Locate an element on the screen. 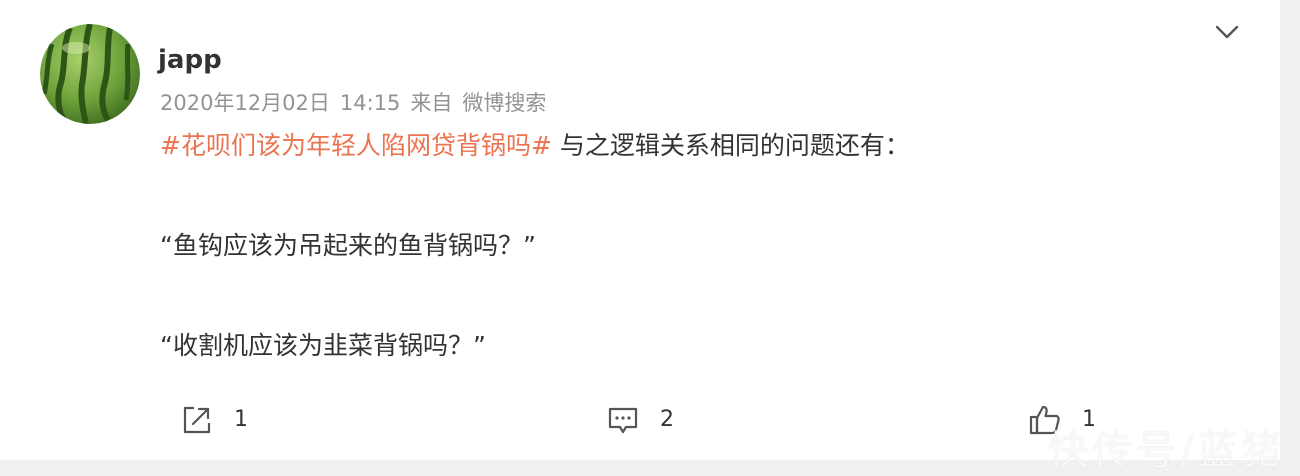 The image size is (1300, 476). post-meta: 2020年12月02日 14:15 来自 微博搜索 is located at coordinates (353, 103).